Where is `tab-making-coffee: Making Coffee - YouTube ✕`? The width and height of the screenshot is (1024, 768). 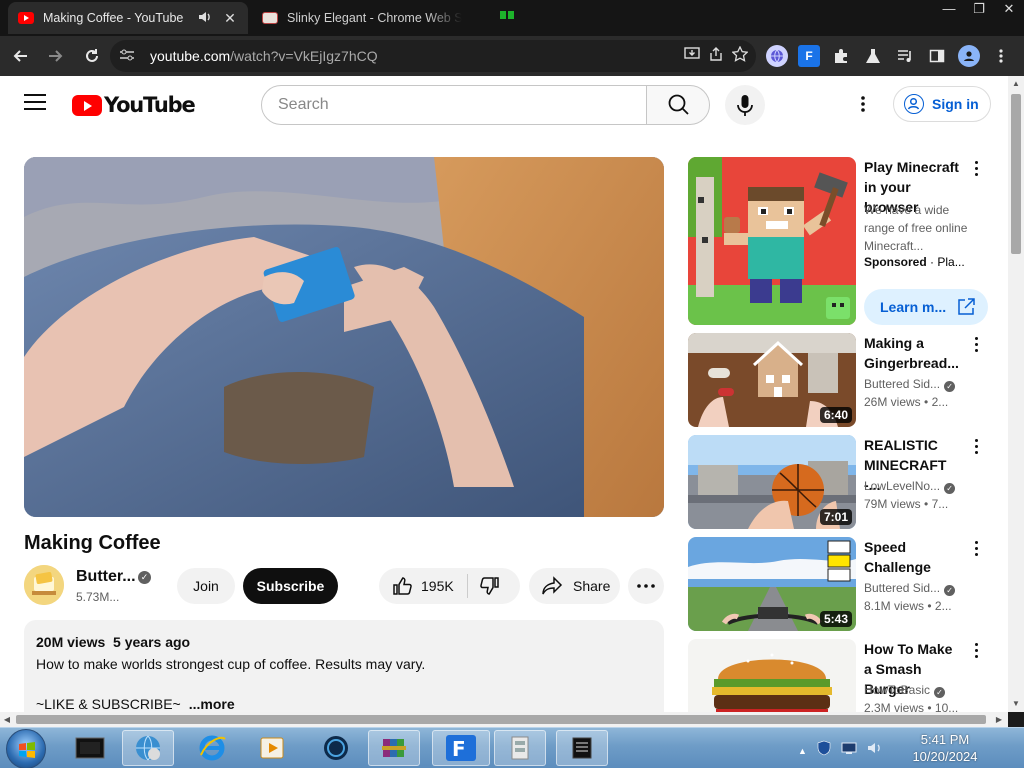 tab-making-coffee: Making Coffee - YouTube ✕ is located at coordinates (128, 18).